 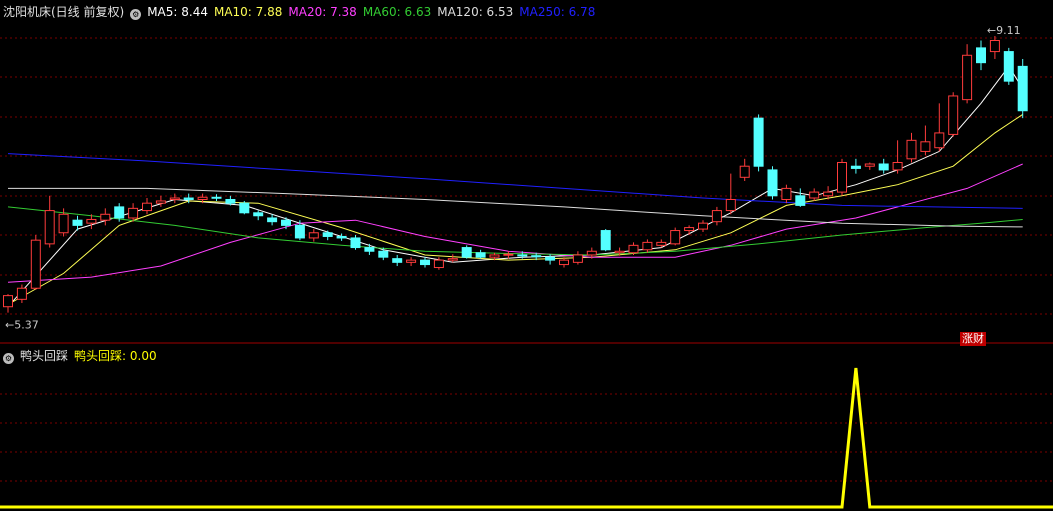 What do you see at coordinates (248, 12) in the screenshot?
I see `ma-legend-item: MA10: 7.88` at bounding box center [248, 12].